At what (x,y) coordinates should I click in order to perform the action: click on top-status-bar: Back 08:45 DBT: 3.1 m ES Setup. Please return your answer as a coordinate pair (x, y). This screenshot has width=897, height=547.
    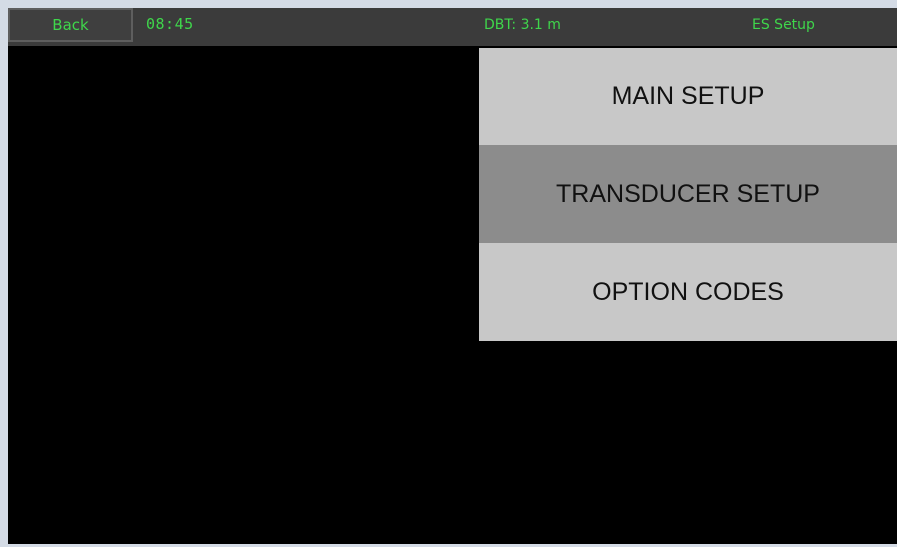
    Looking at the image, I should click on (452, 27).